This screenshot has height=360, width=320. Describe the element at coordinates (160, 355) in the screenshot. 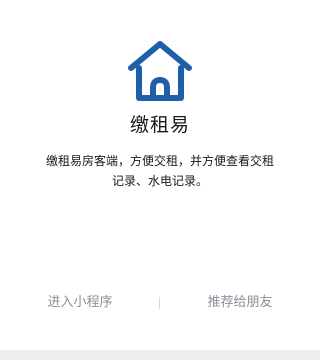

I see `bottom-background` at that location.